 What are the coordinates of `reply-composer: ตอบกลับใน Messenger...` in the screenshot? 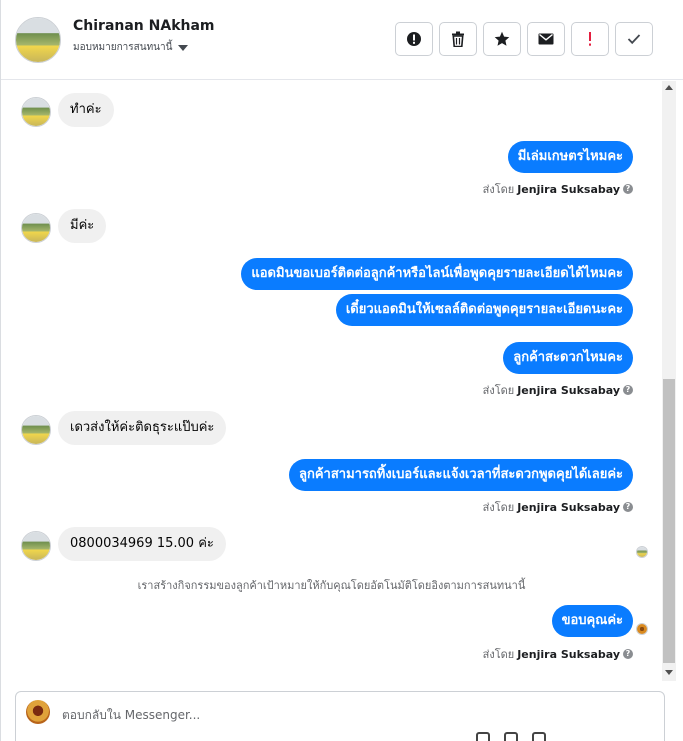 It's located at (340, 716).